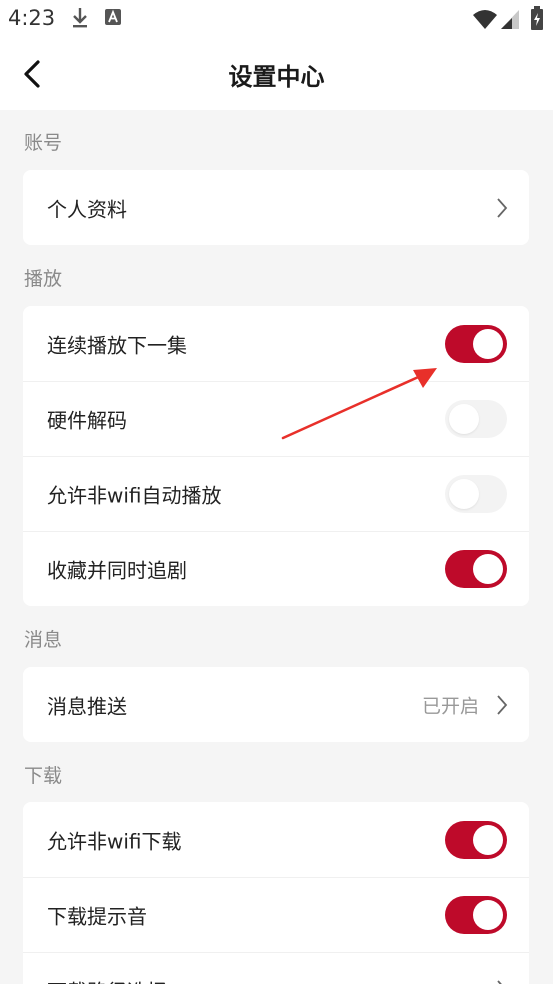 The image size is (553, 984). Describe the element at coordinates (276, 493) in the screenshot. I see `non-wifi-autoplay-row: 允许非wifi自动播放` at that location.